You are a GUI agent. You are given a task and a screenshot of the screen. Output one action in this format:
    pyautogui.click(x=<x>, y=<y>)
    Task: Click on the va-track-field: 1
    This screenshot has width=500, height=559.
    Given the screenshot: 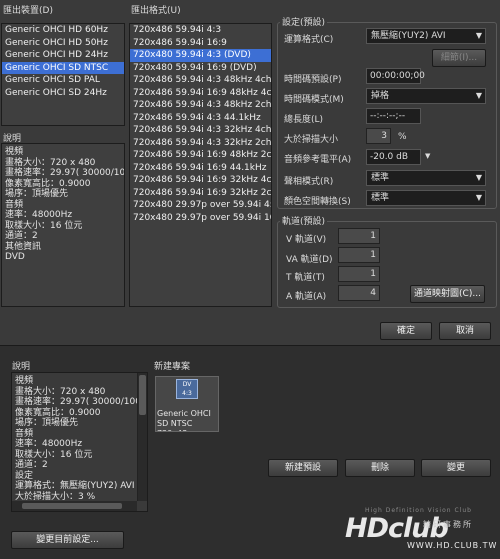 What is the action you would take?
    pyautogui.click(x=359, y=255)
    